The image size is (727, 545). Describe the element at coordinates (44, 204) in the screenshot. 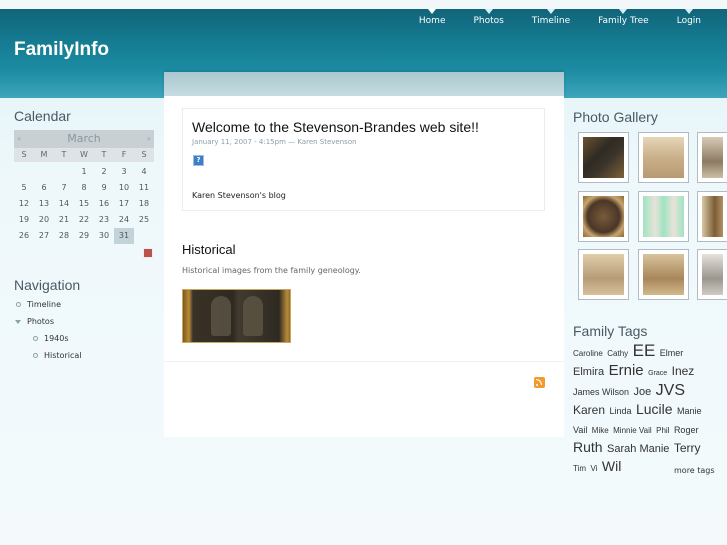

I see `calendar-day: 13` at that location.